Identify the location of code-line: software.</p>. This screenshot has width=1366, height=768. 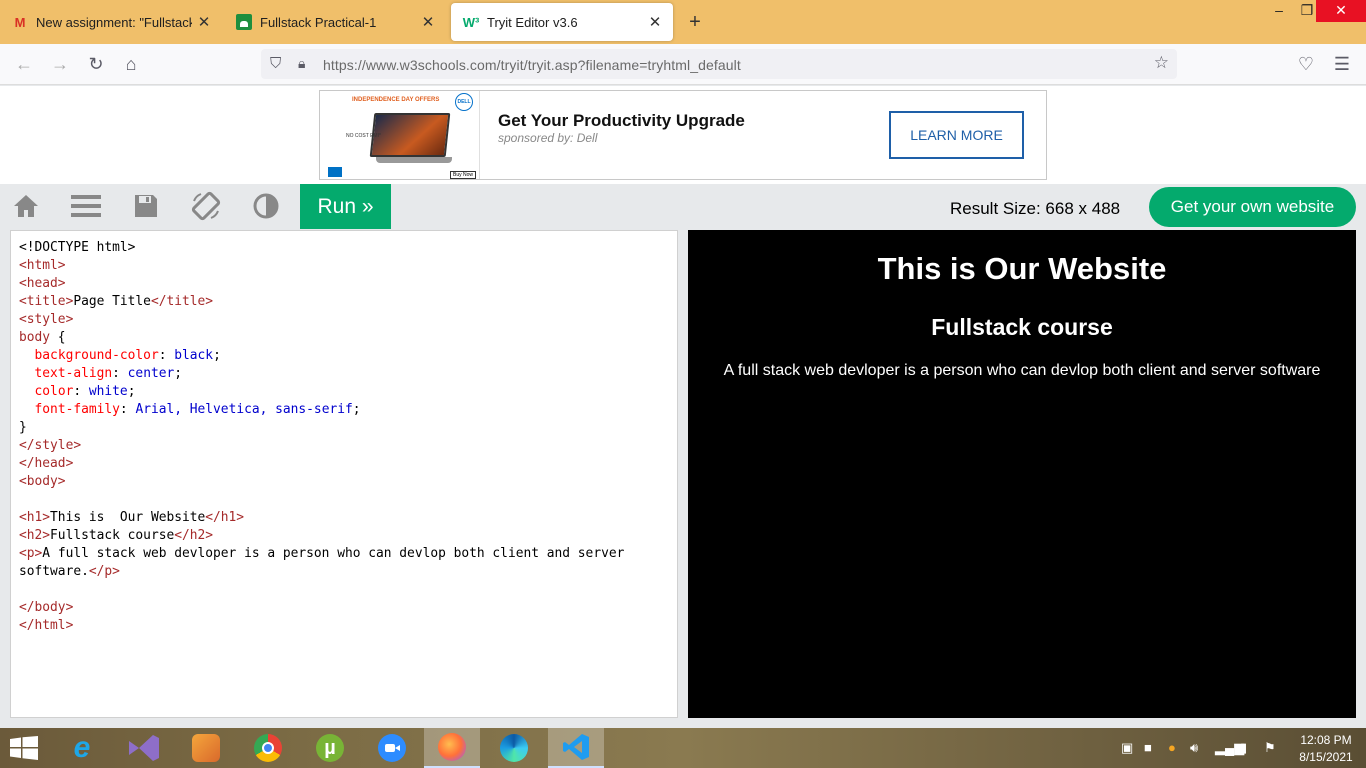
(344, 572).